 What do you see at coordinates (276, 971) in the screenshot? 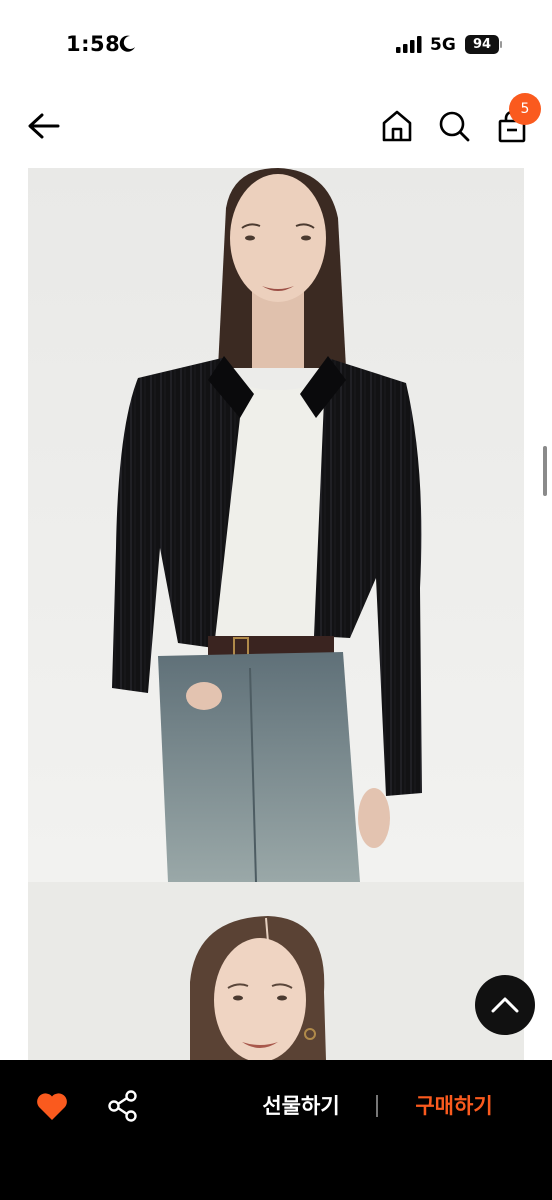
I see `product-image-closeup` at bounding box center [276, 971].